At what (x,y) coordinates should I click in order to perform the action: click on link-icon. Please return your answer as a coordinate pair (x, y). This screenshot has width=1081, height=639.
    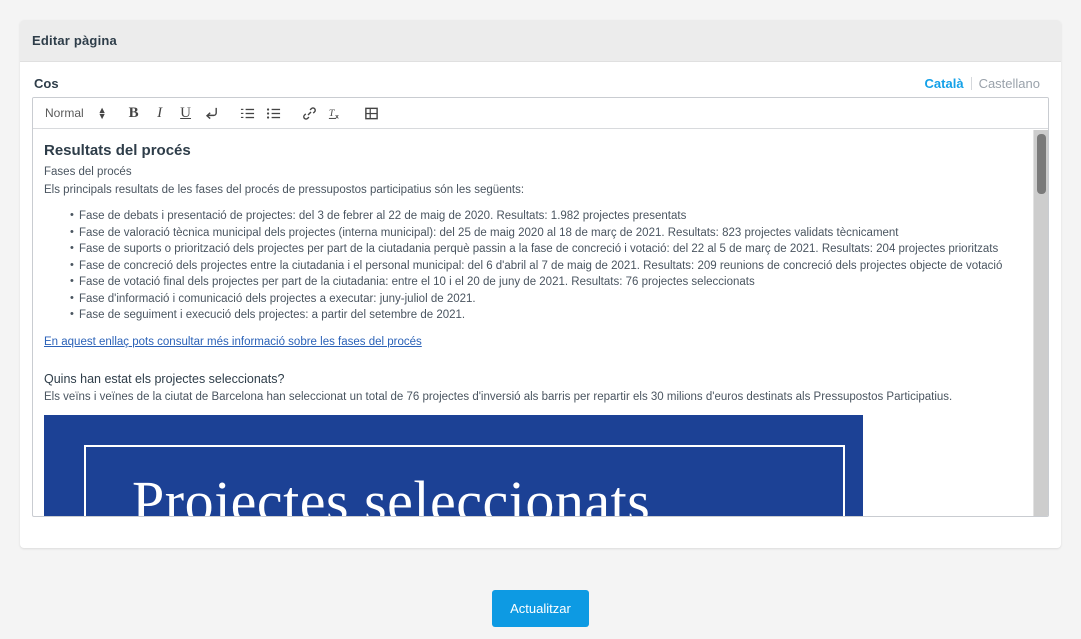
    Looking at the image, I should click on (309, 113).